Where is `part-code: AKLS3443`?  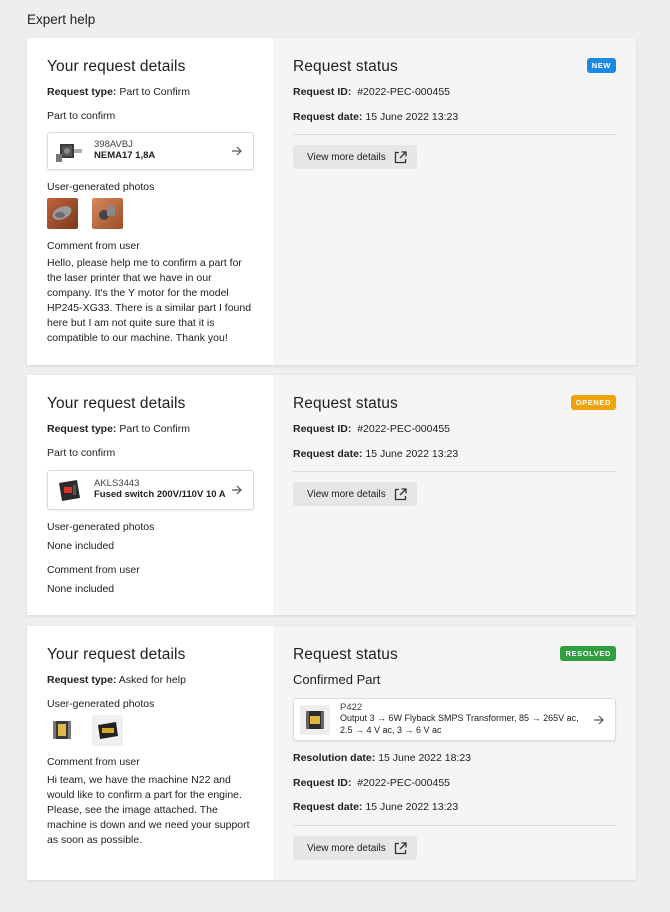
part-code: AKLS3443 is located at coordinates (117, 484).